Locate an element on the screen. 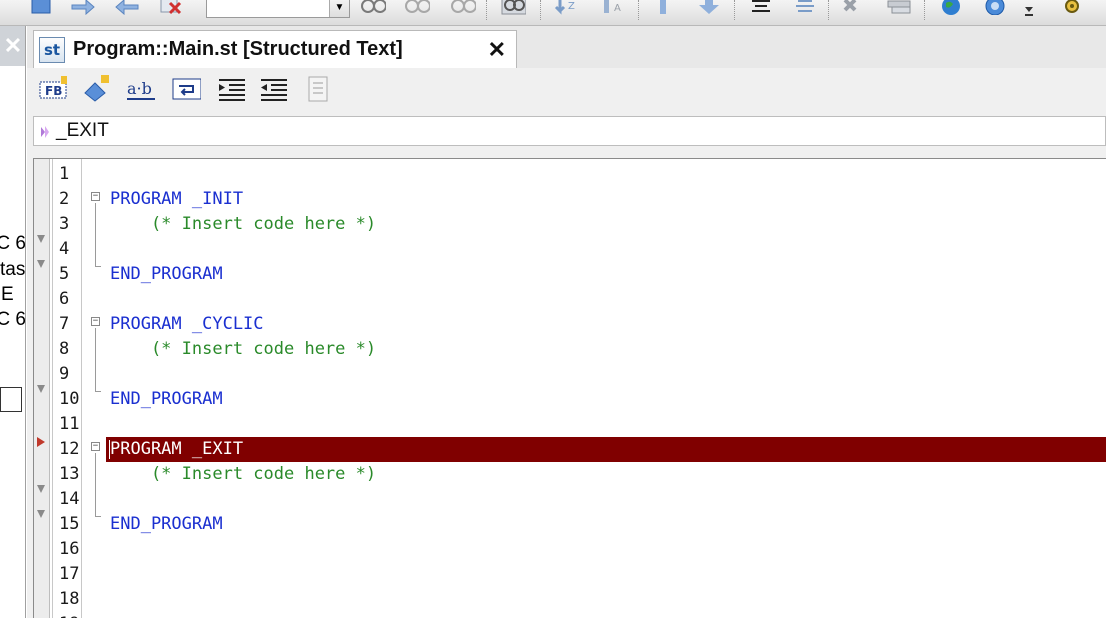  code-line: PROGRAM _INIT is located at coordinates (606, 199).